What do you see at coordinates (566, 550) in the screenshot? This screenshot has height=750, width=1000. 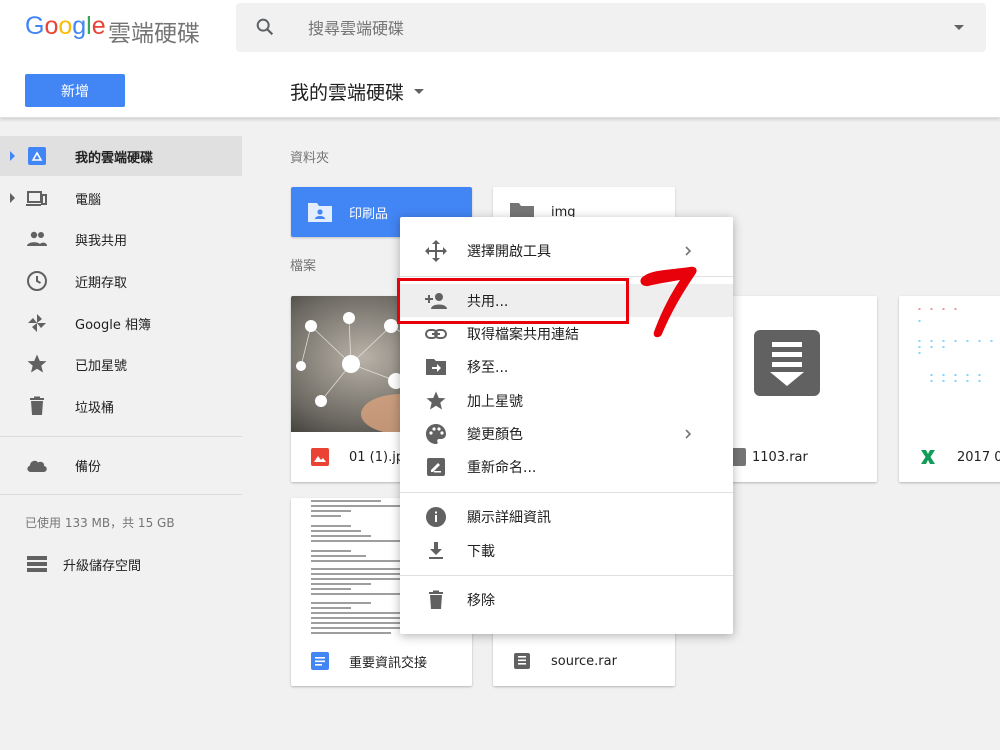 I see `menu-item-download: 下載` at bounding box center [566, 550].